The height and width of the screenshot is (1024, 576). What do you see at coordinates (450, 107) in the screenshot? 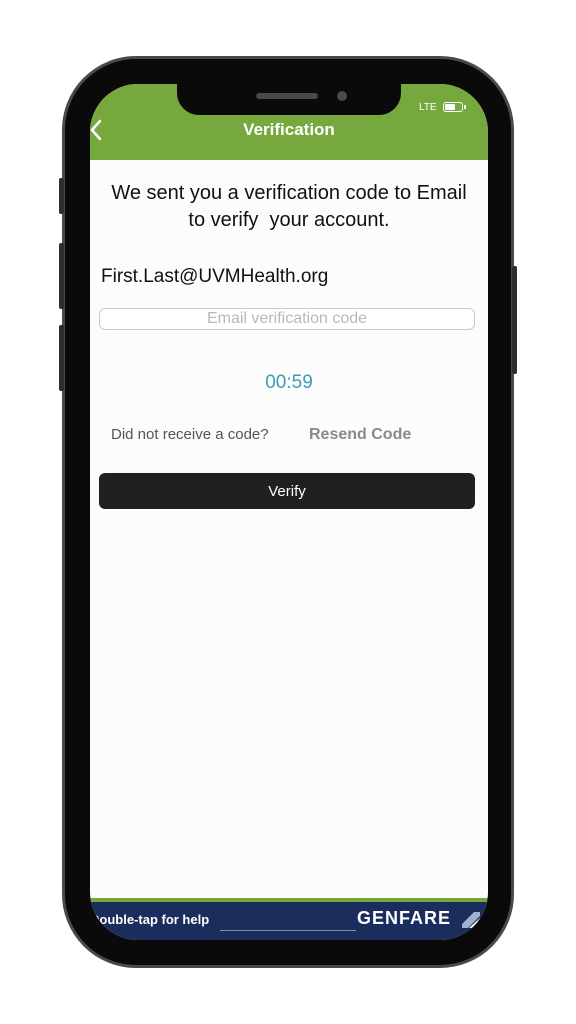
I see `battery-level` at bounding box center [450, 107].